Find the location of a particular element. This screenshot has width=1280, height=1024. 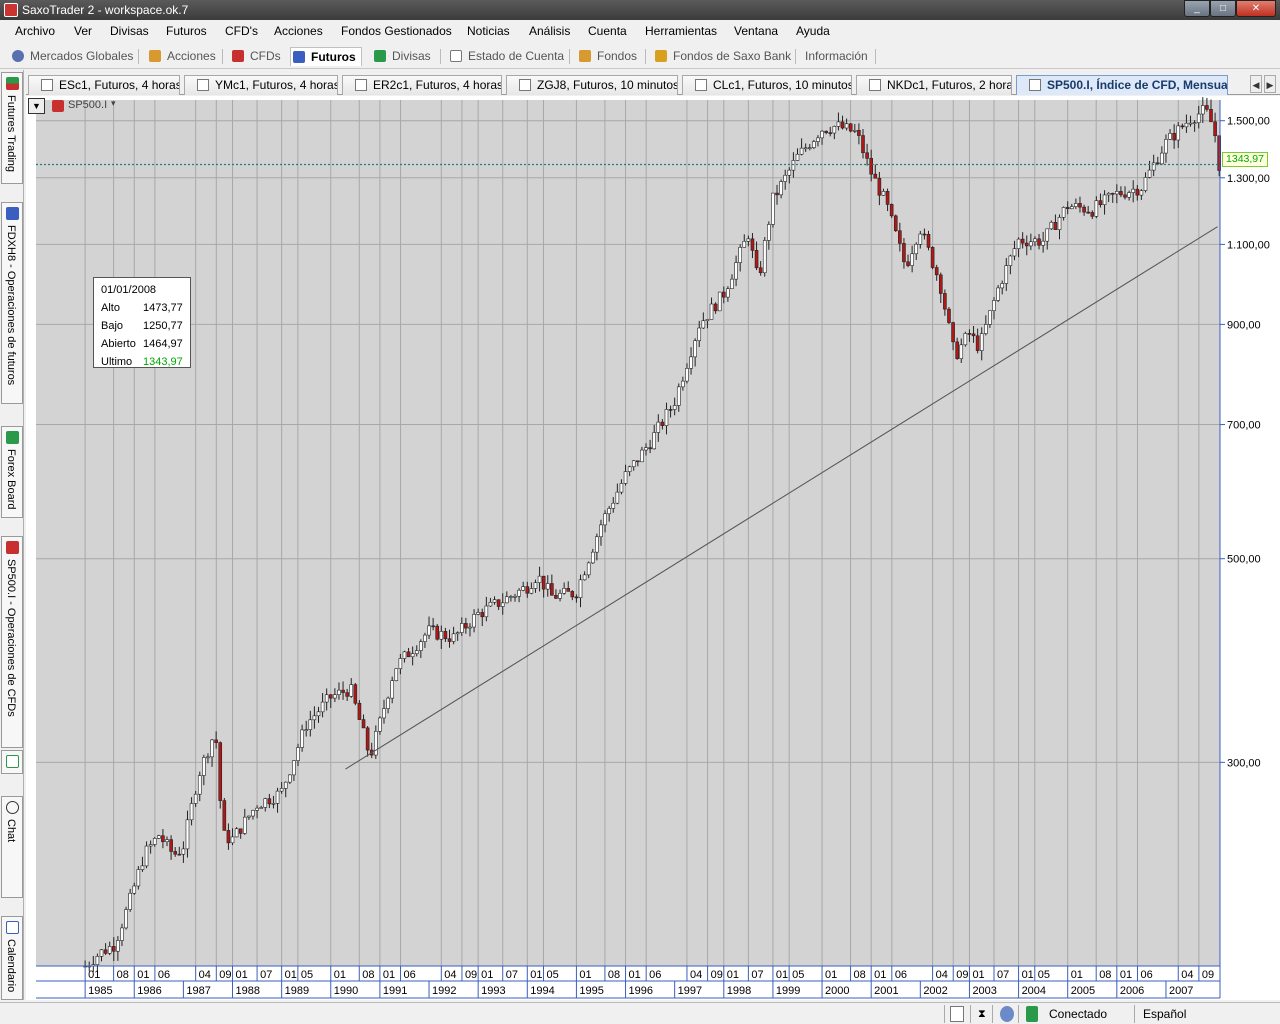

module-fondos-de-saxo-bank: Fondos de Saxo Bank is located at coordinates (722, 56).